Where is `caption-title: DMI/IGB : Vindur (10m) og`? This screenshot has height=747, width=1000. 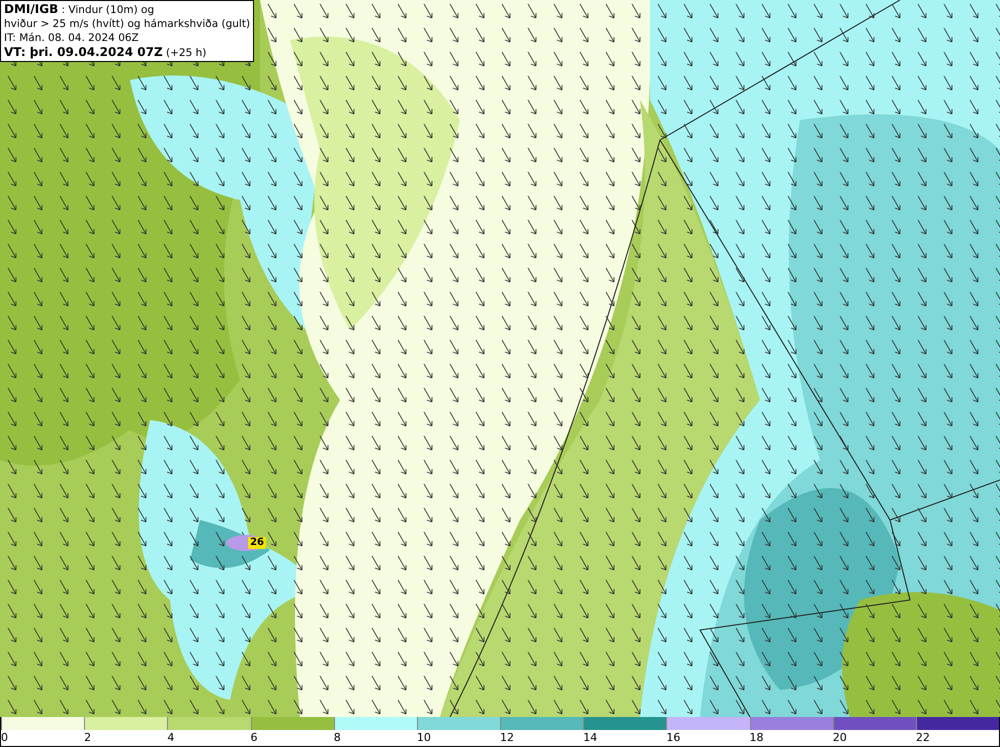
caption-title: DMI/IGB : Vindur (10m) og is located at coordinates (80, 9).